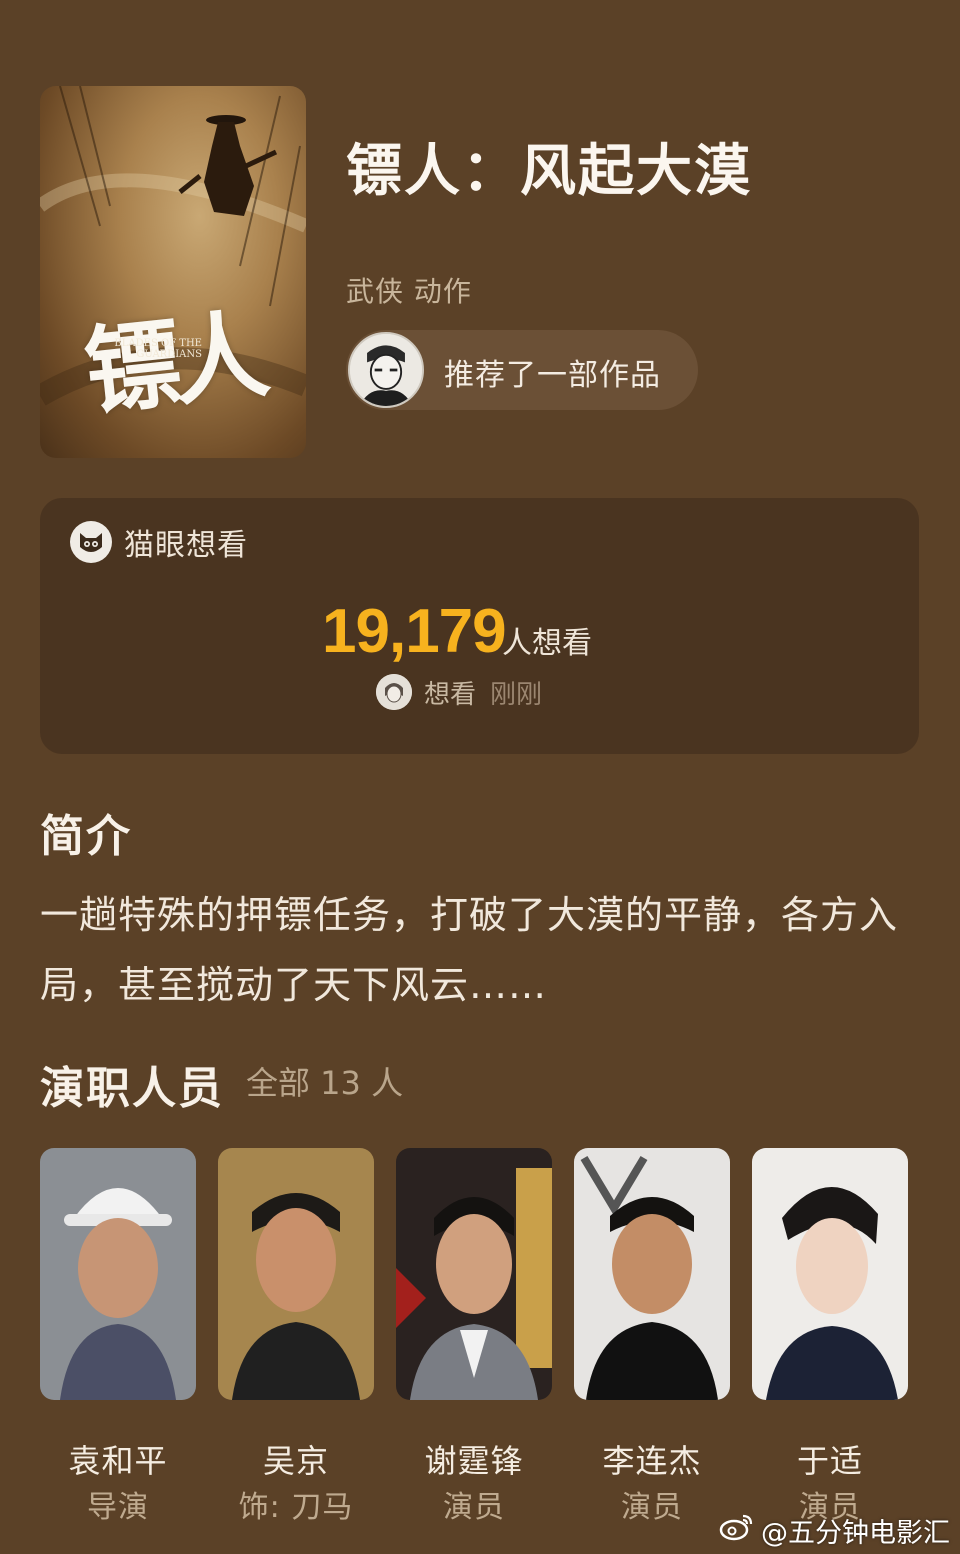 The width and height of the screenshot is (960, 1554). Describe the element at coordinates (296, 1507) in the screenshot. I see `cast-role: 饰: 刀马` at that location.